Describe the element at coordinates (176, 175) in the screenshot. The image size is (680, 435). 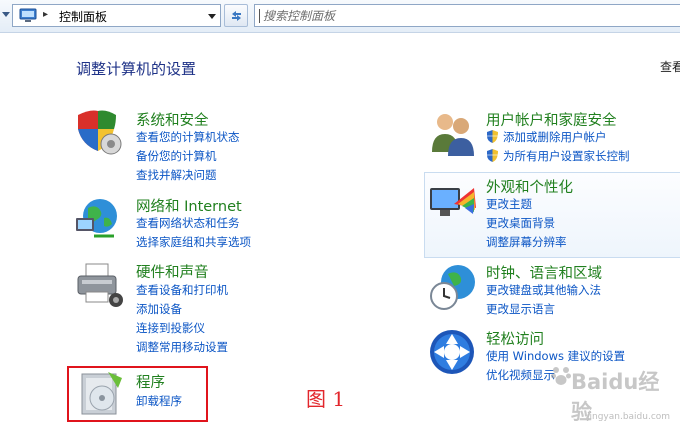
I see `link-troubleshoot: 查找并解决问题` at that location.